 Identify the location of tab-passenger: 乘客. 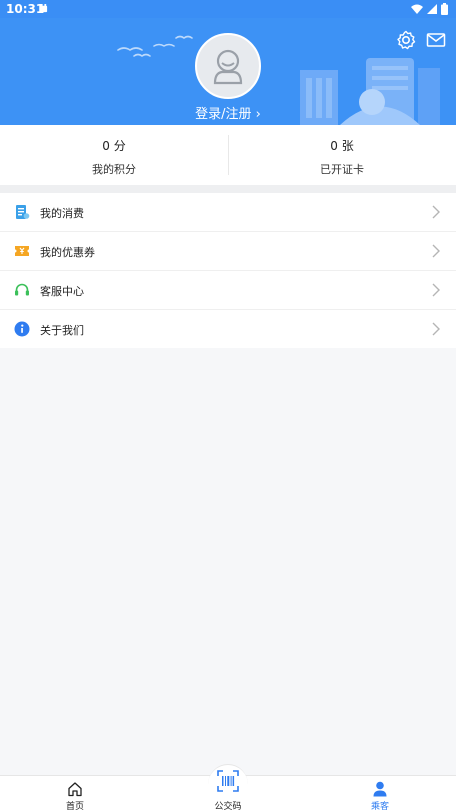
(380, 794).